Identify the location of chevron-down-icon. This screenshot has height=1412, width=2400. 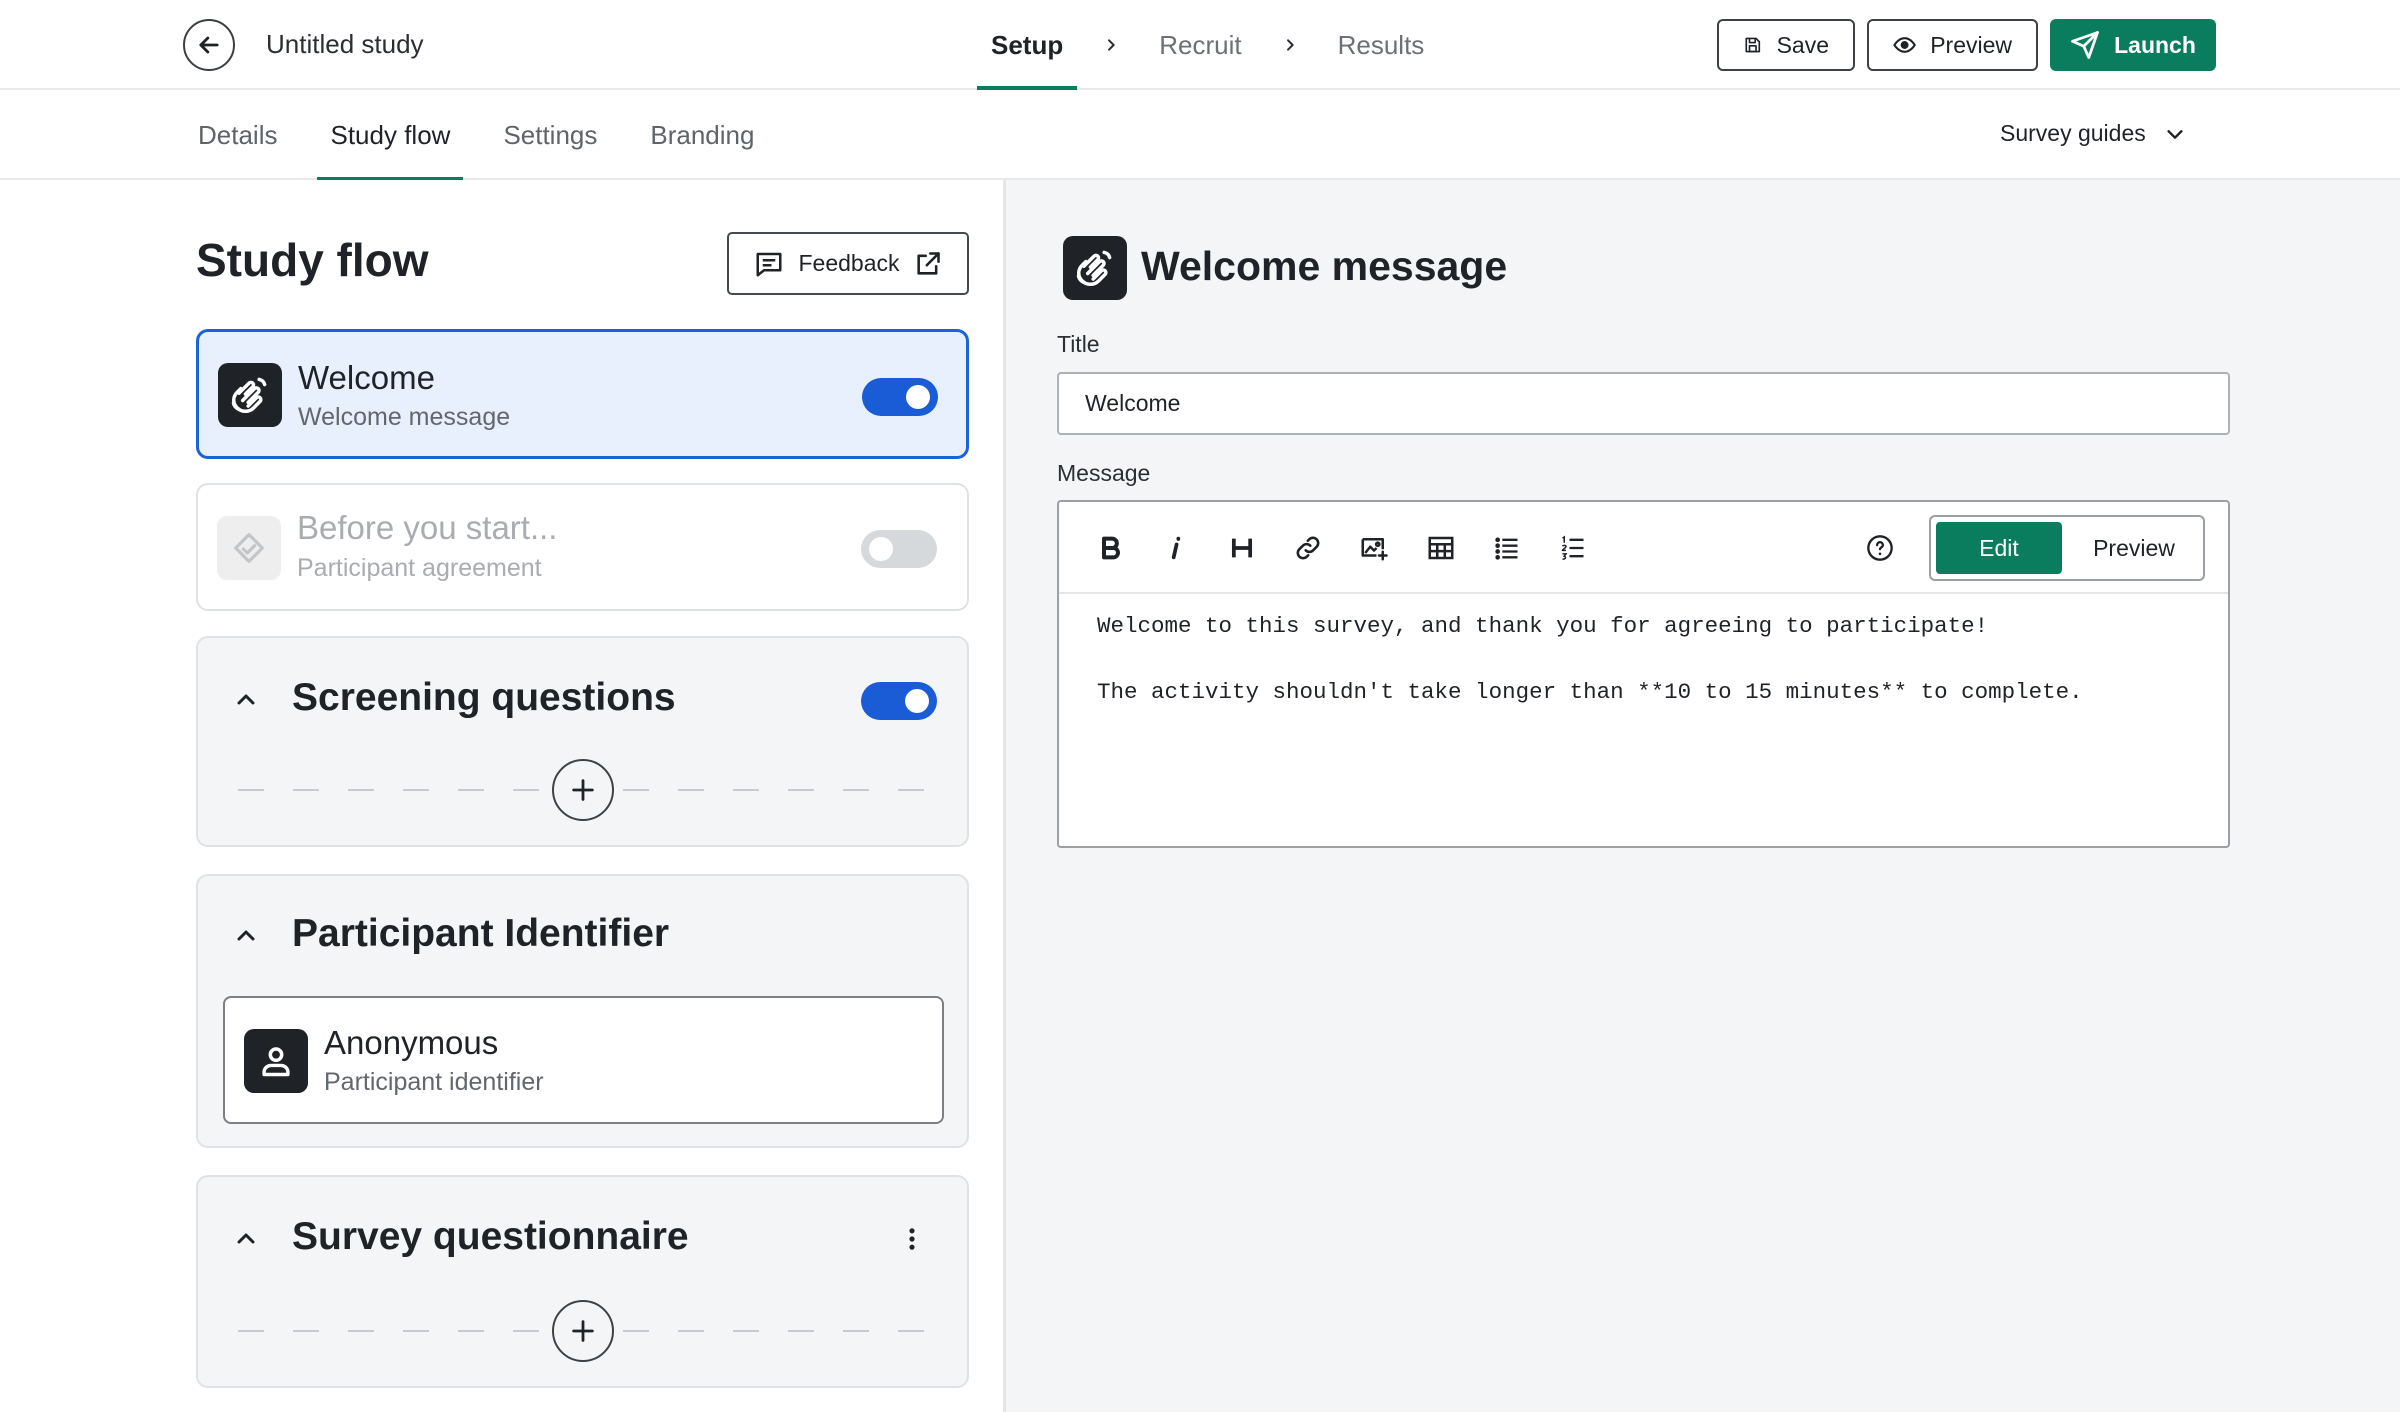
(2175, 134).